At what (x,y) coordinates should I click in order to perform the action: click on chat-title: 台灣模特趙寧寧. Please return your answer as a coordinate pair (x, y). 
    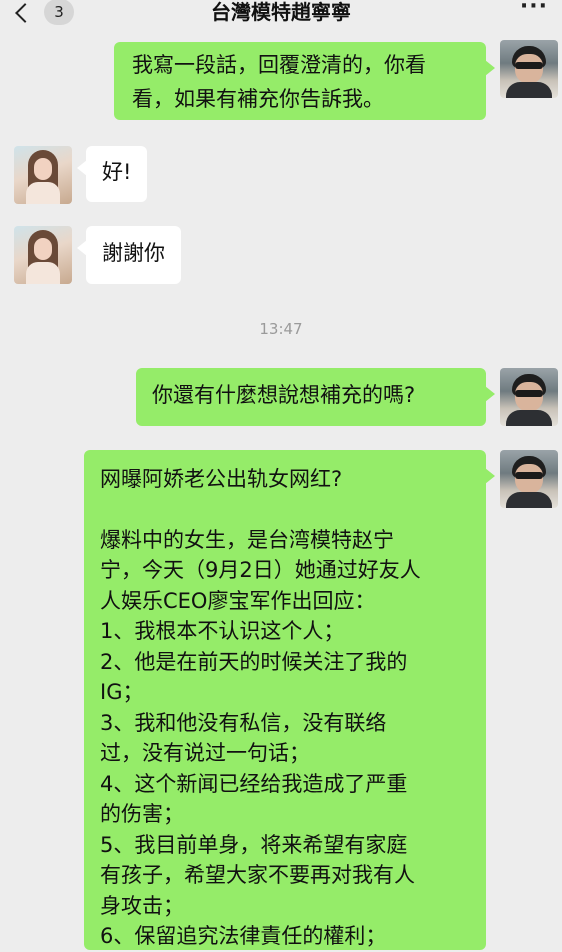
    Looking at the image, I should click on (281, 12).